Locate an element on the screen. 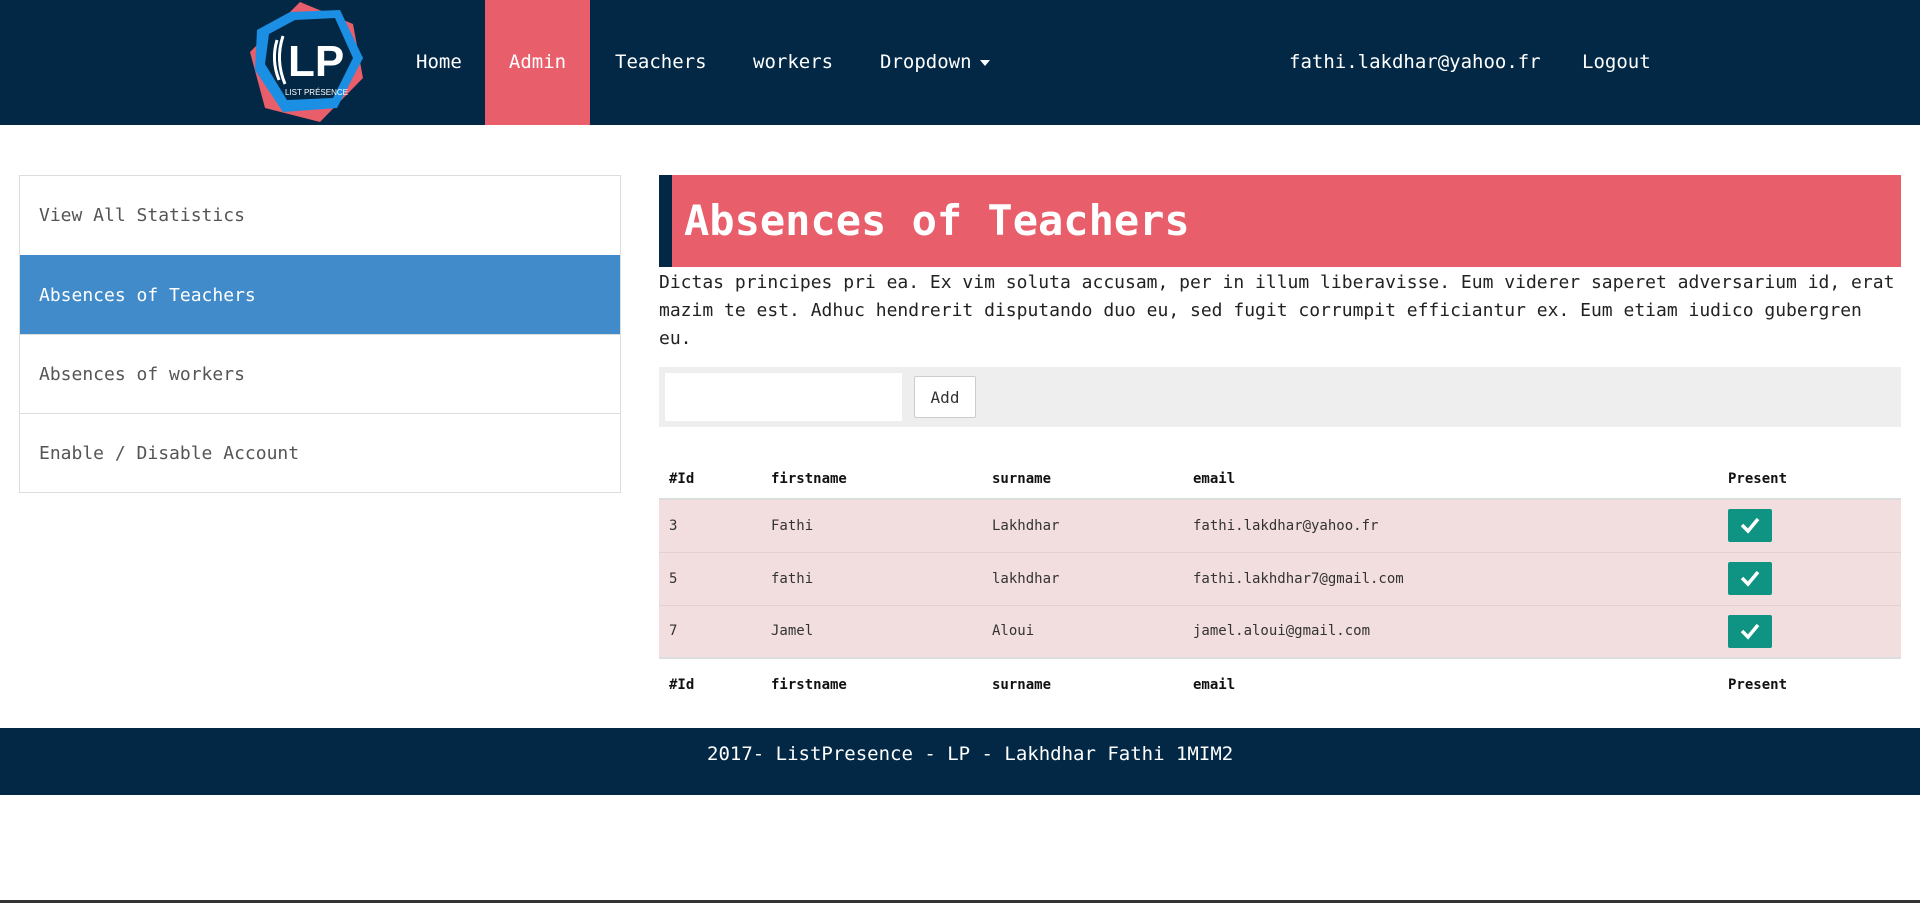  nav-admin: Admin is located at coordinates (537, 62).